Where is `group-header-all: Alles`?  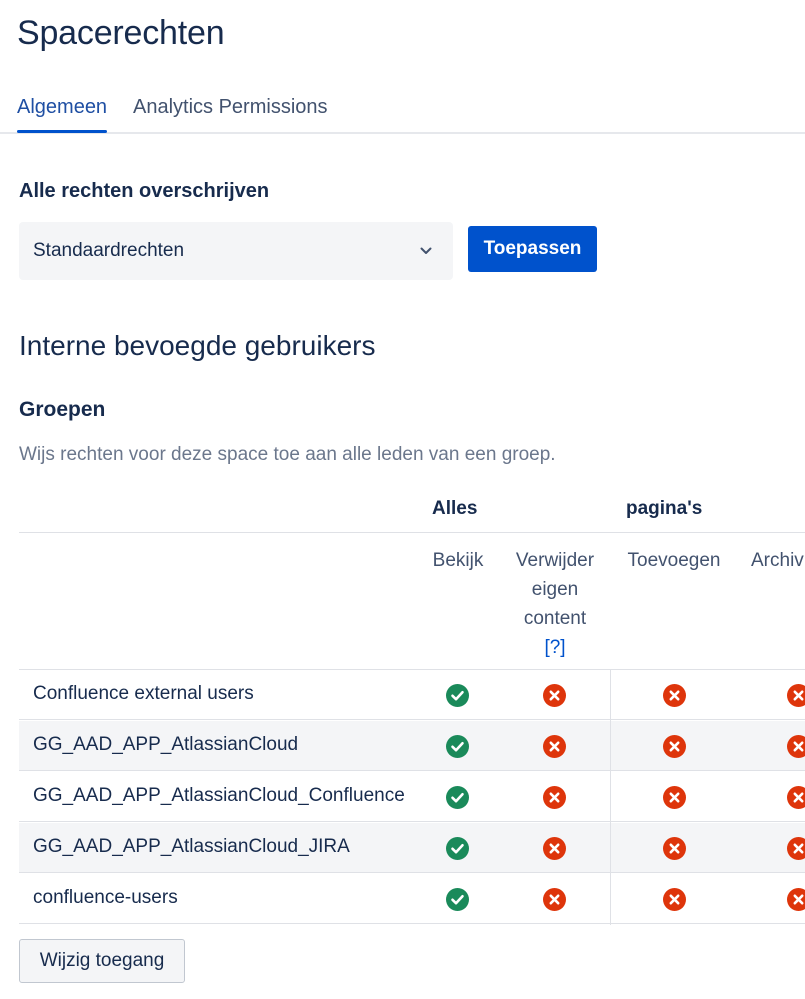
group-header-all: Alles is located at coordinates (455, 508).